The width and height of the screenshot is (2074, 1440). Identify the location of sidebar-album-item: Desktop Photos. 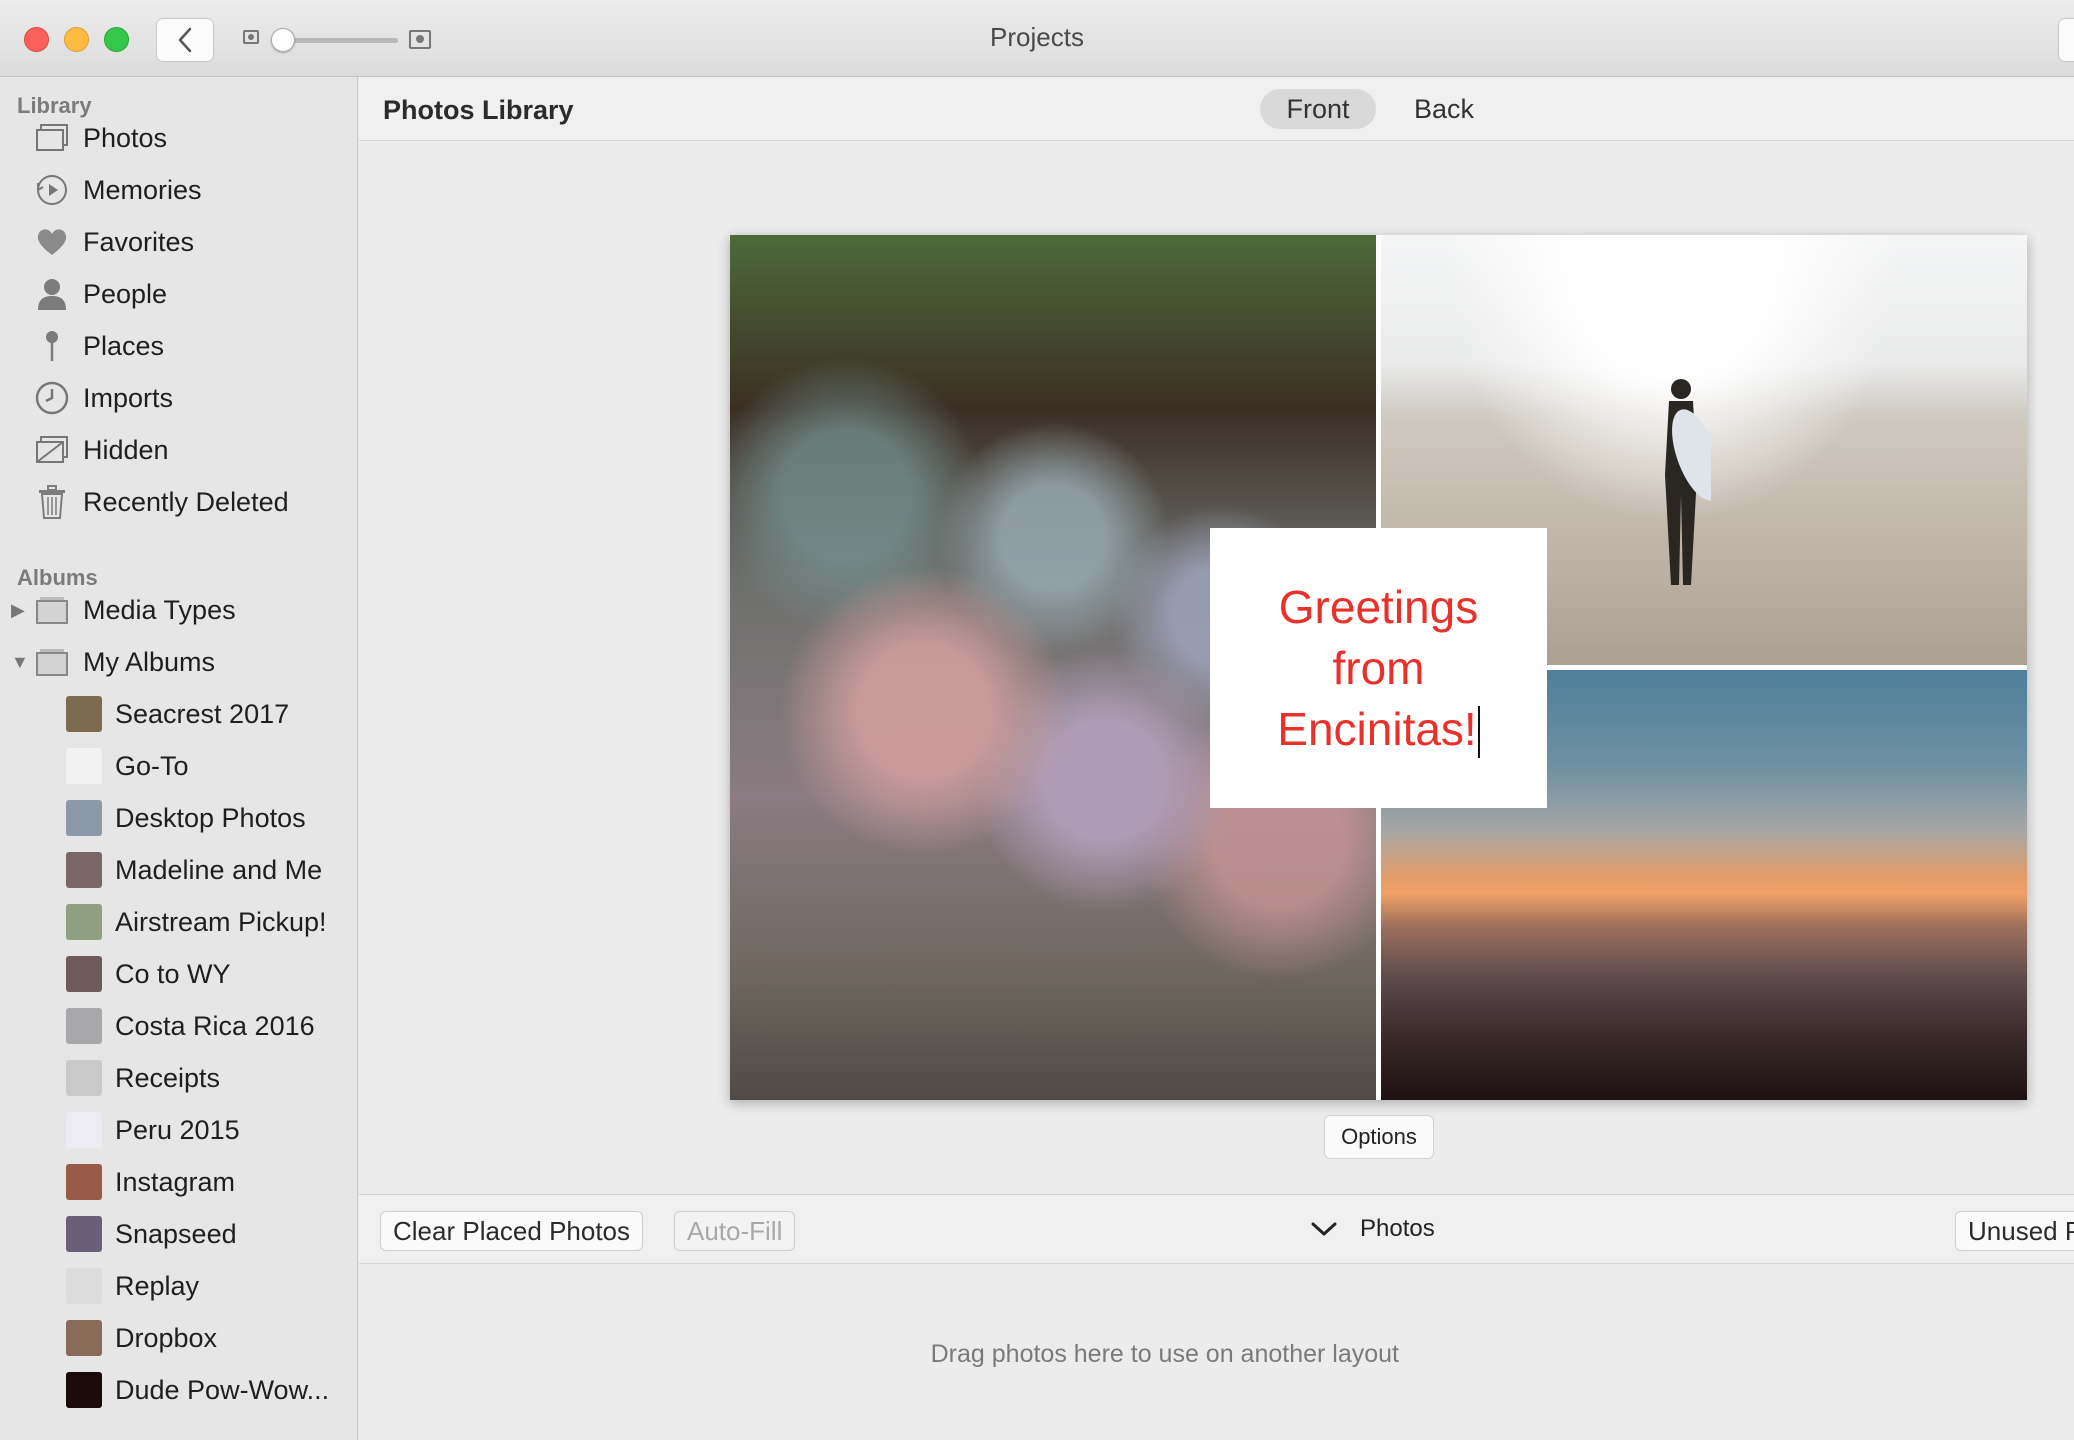
(178, 818).